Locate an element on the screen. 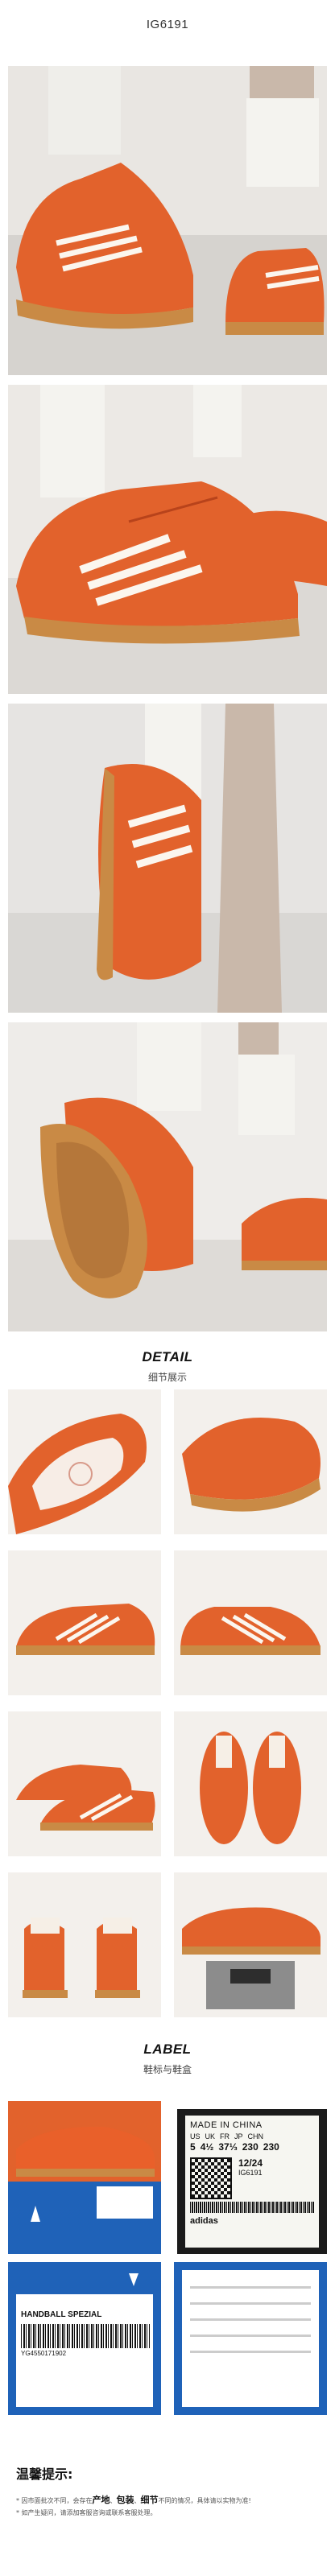  notice-line-1-prefix: * 因市面批次不同，会存在 is located at coordinates (54, 2500).